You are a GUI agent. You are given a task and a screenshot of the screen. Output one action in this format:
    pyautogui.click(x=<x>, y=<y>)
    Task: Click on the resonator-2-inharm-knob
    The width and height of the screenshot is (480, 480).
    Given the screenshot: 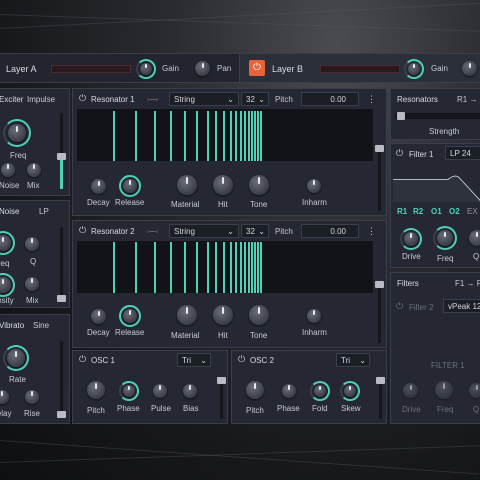 What is the action you would take?
    pyautogui.click(x=314, y=316)
    